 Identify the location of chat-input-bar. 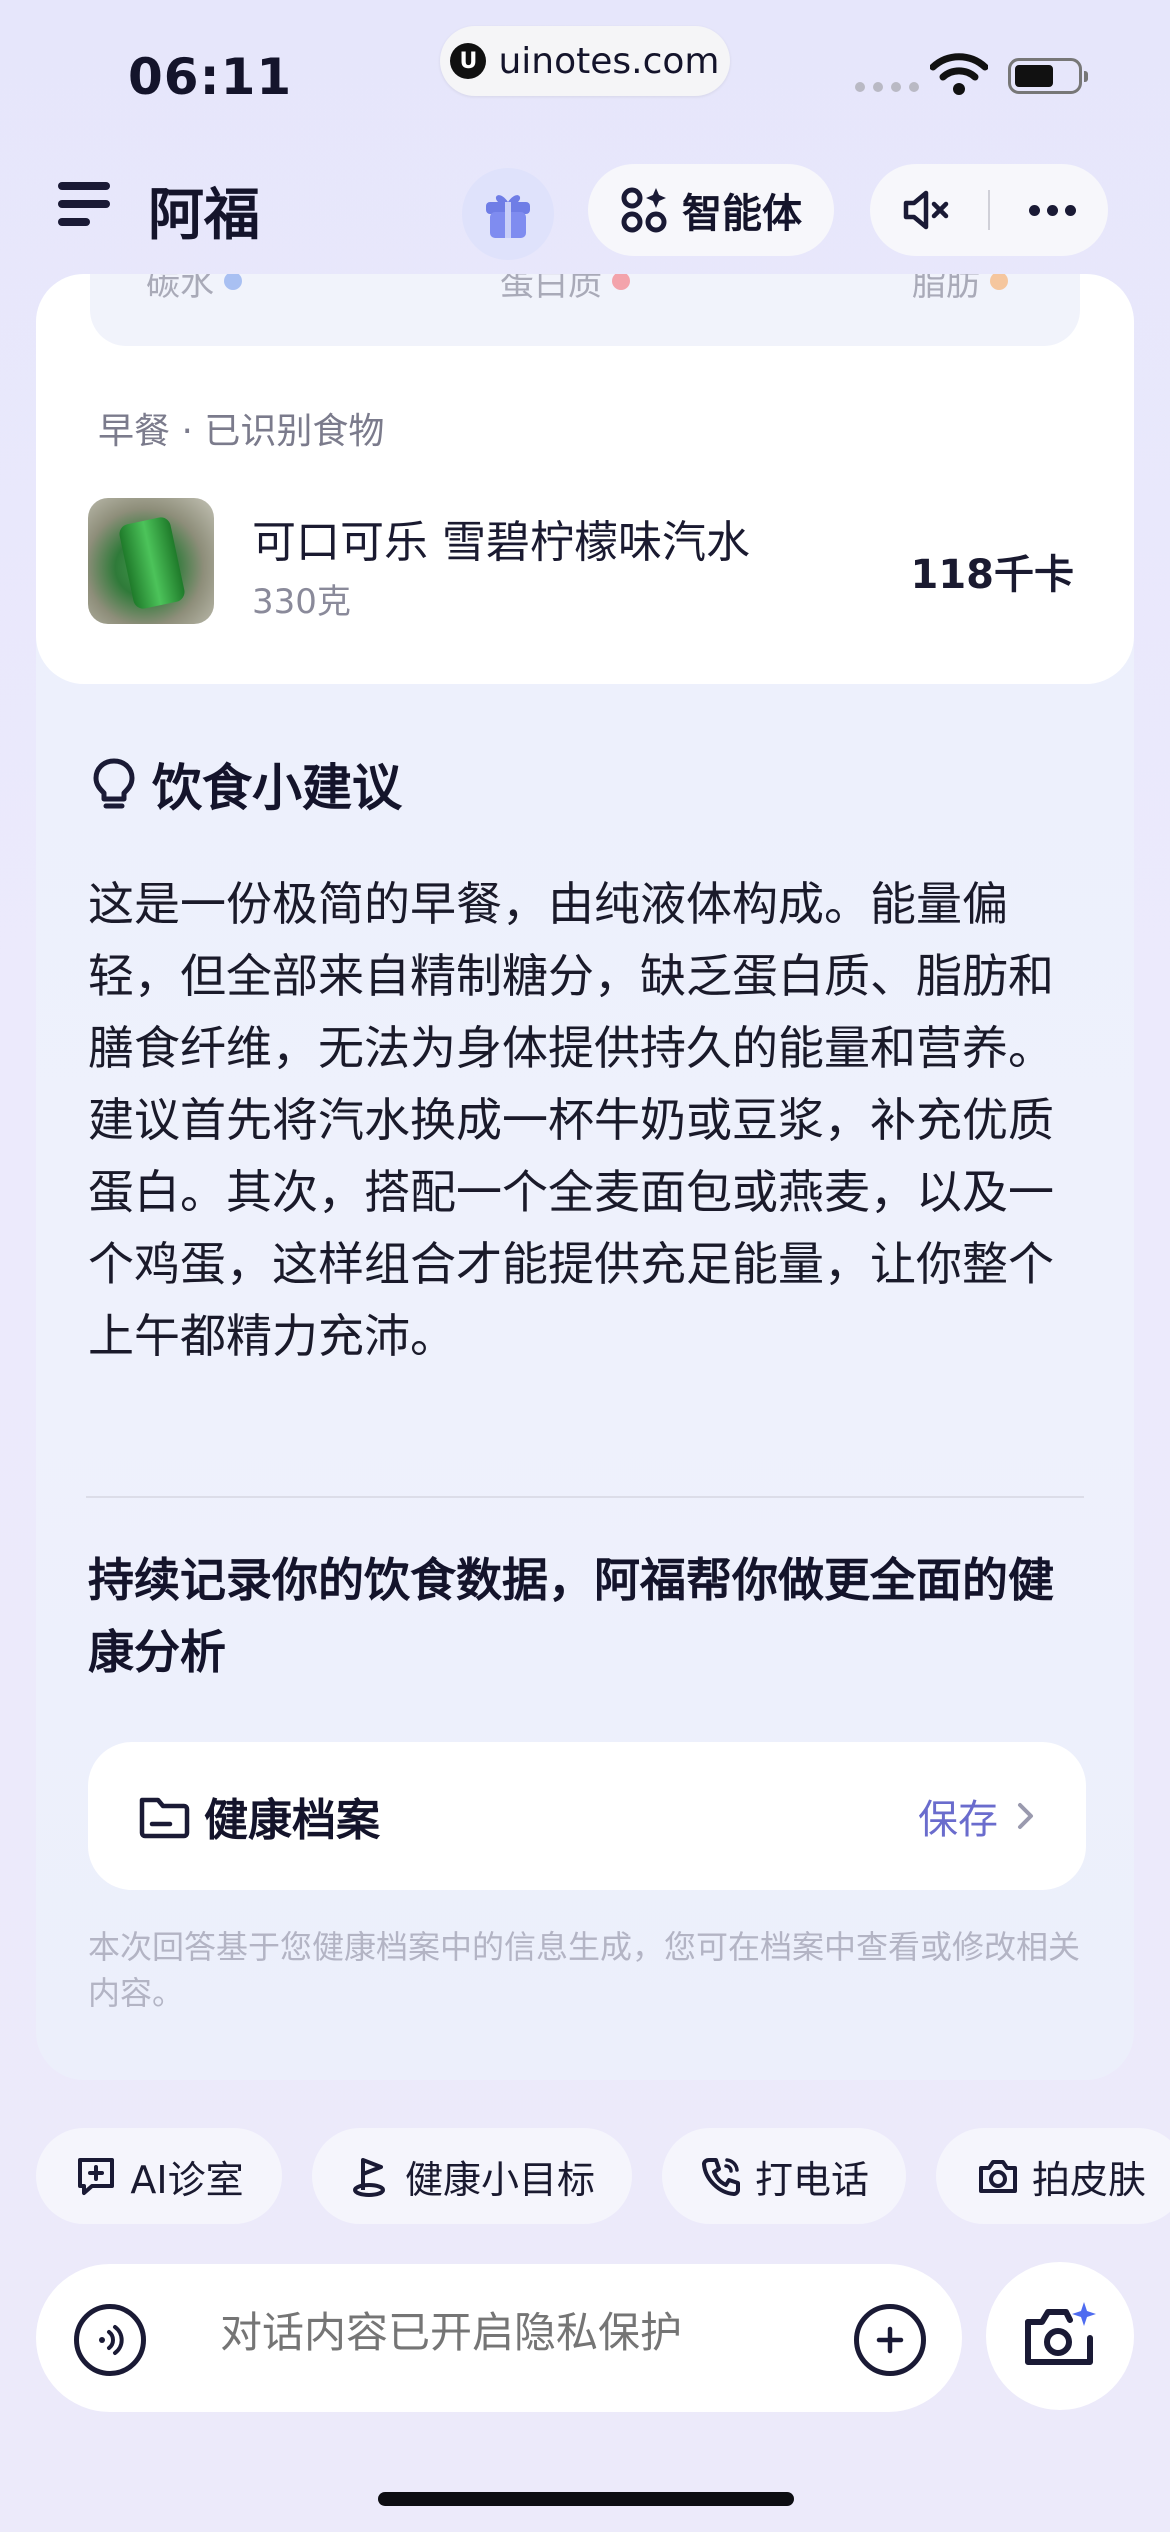
(499, 2338).